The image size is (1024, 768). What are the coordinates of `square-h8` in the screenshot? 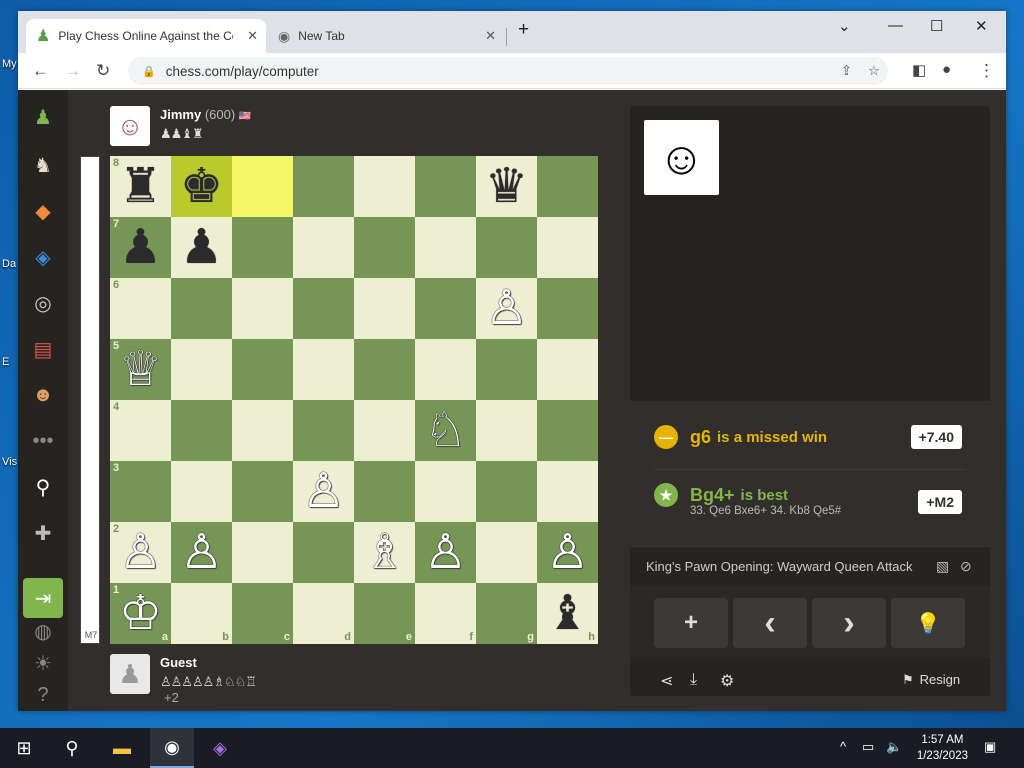 It's located at (567, 186).